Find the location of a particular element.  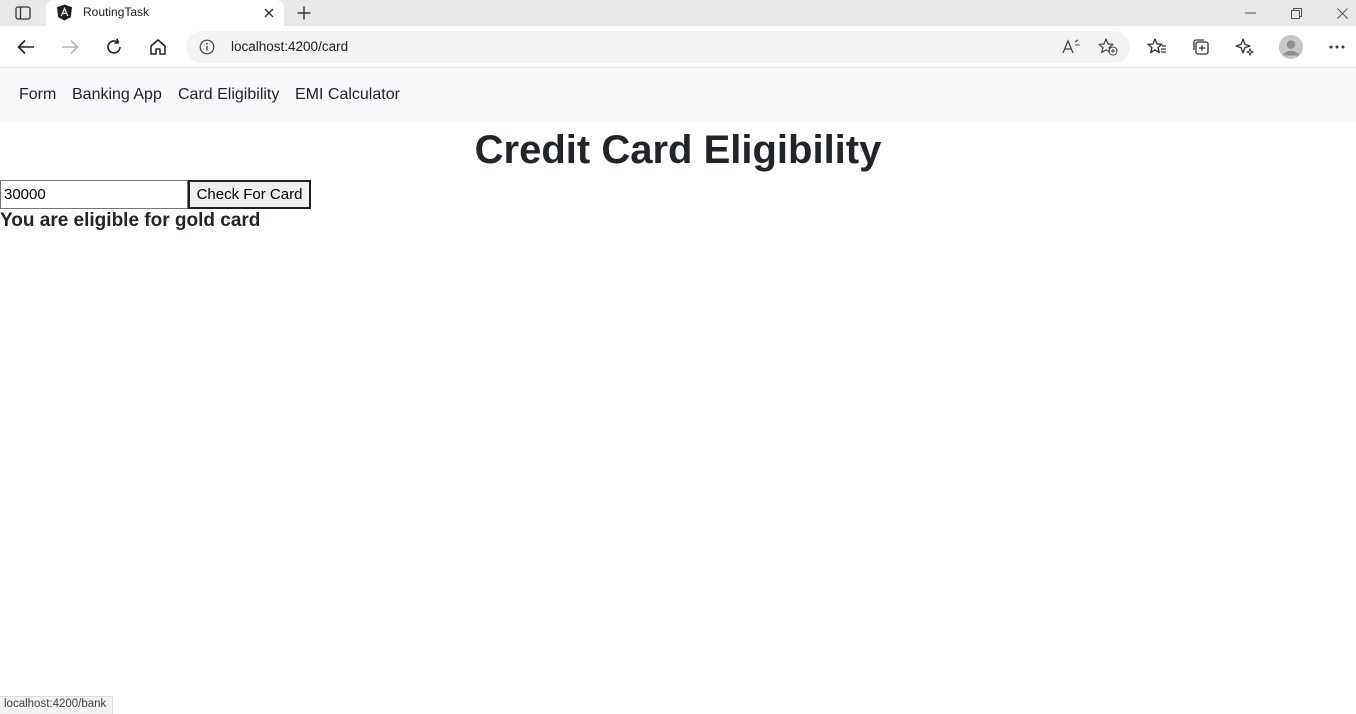

nav-link-form: Form is located at coordinates (37, 95).